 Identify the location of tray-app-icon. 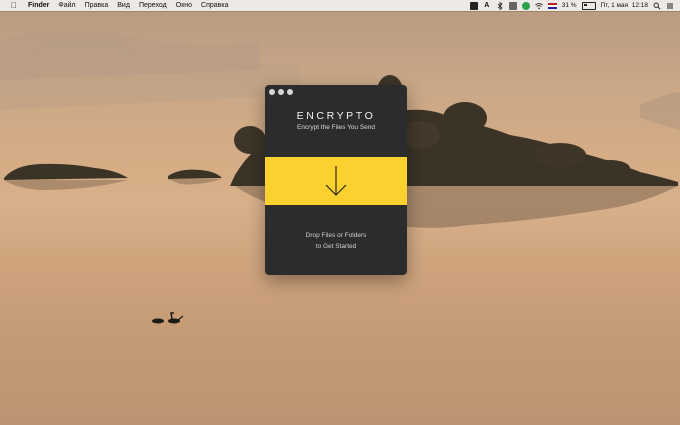
(473, 5).